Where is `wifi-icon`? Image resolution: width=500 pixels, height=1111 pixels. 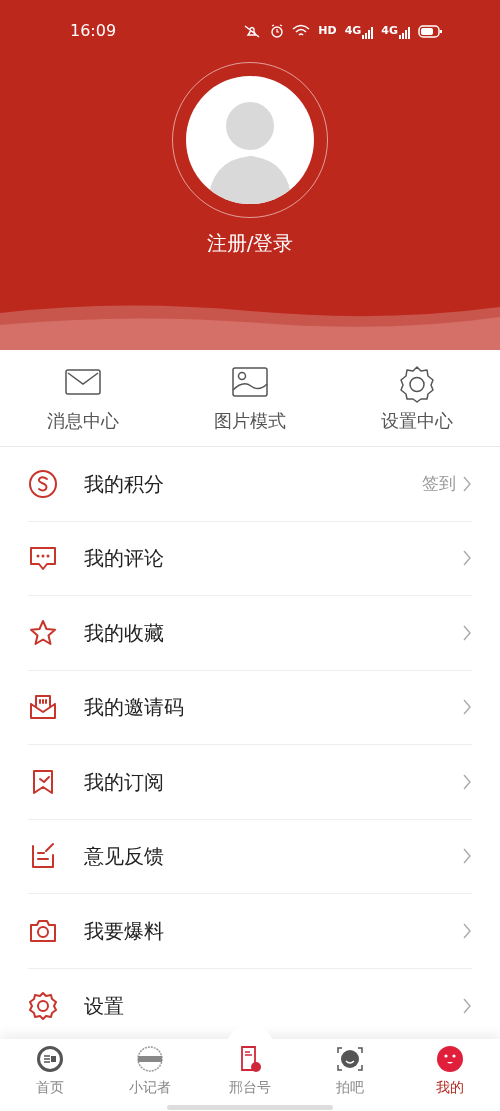 wifi-icon is located at coordinates (301, 31).